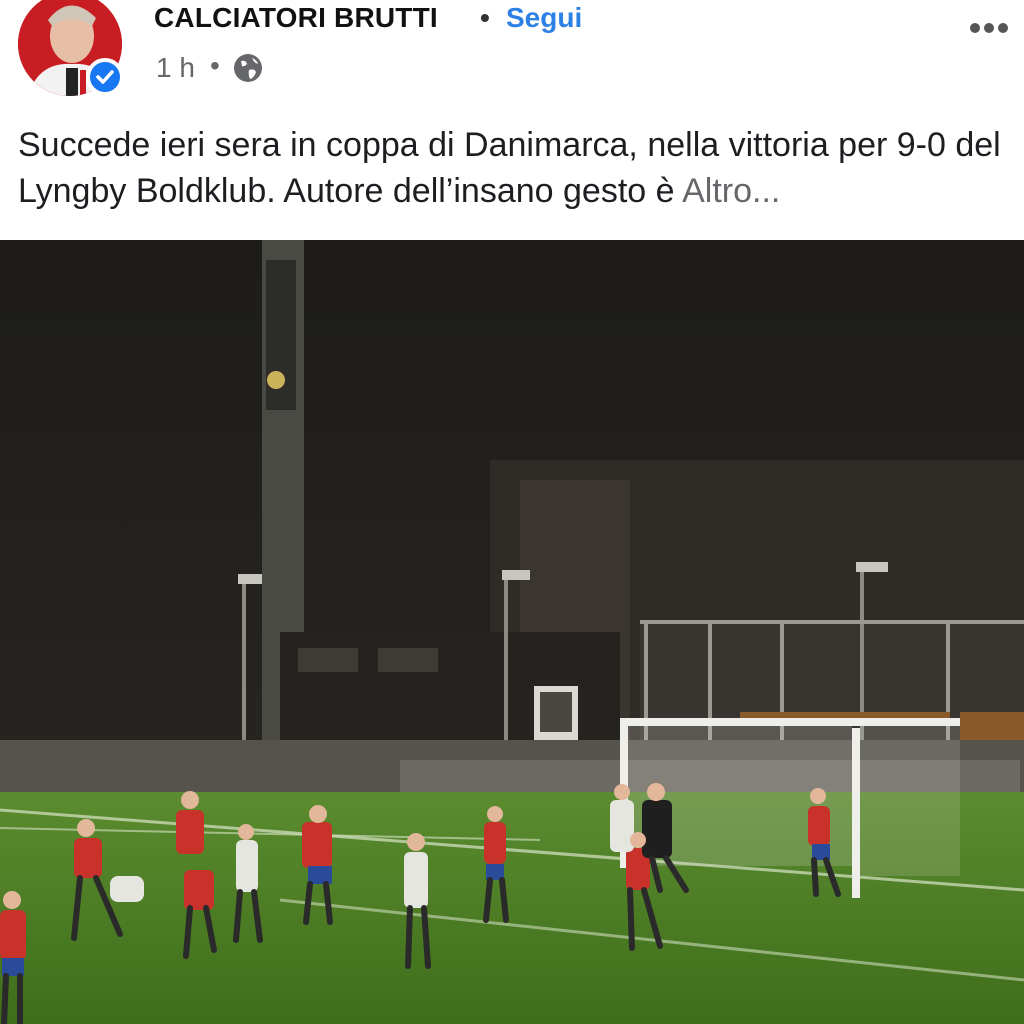  Describe the element at coordinates (296, 18) in the screenshot. I see `author-name: CALCIATORI BRUTTI` at that location.